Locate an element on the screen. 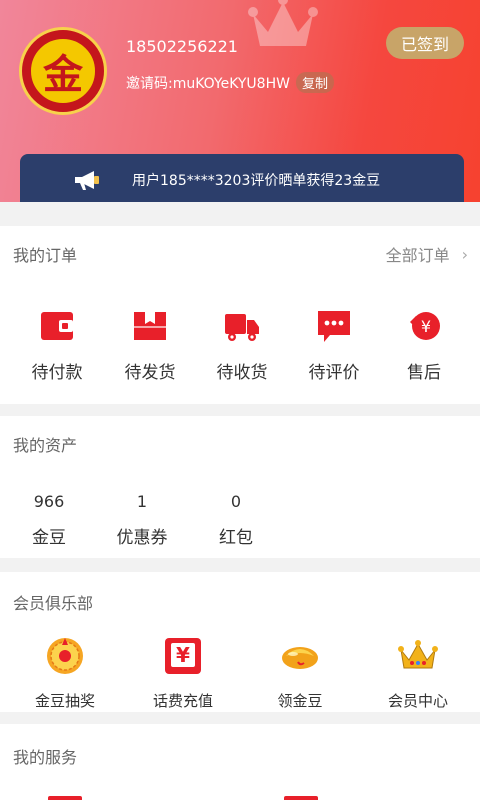 This screenshot has height=800, width=480. order-label: 待评价 is located at coordinates (334, 373).